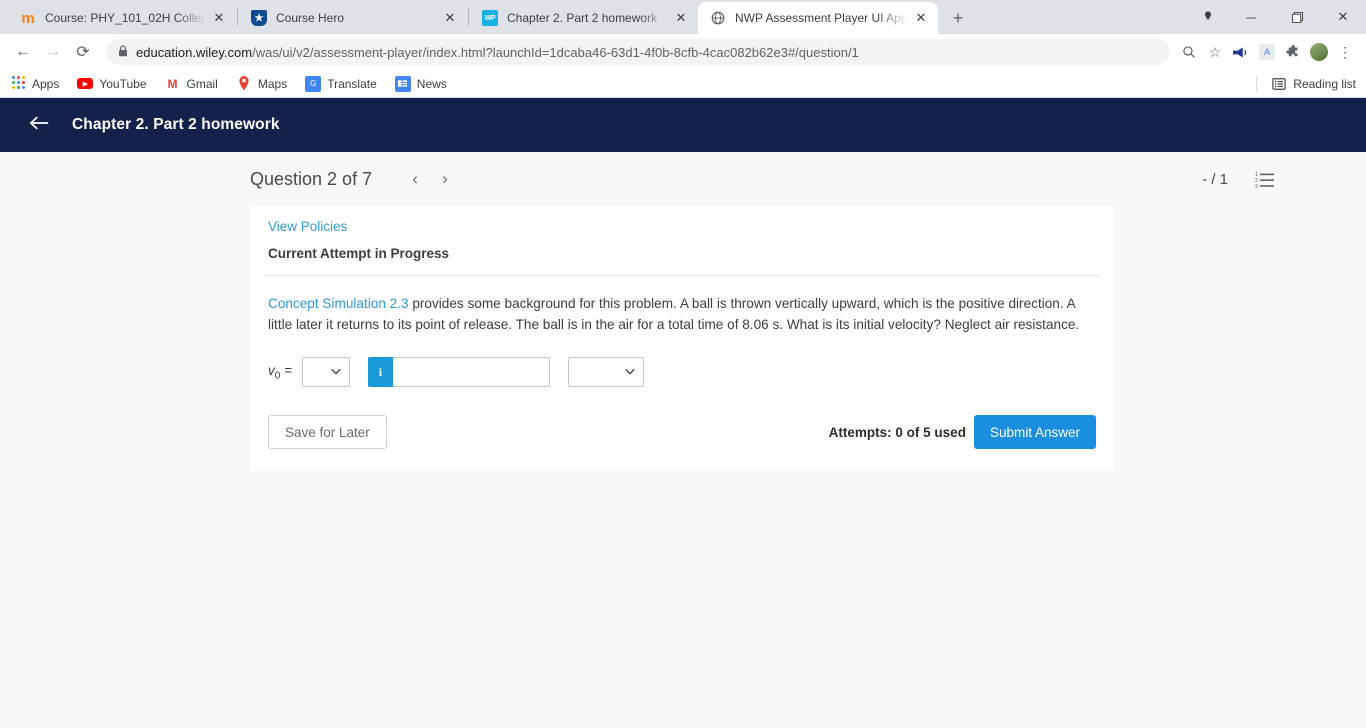  What do you see at coordinates (125, 18) in the screenshot?
I see `tab-title: Course: PHY_101_02H College Ph` at bounding box center [125, 18].